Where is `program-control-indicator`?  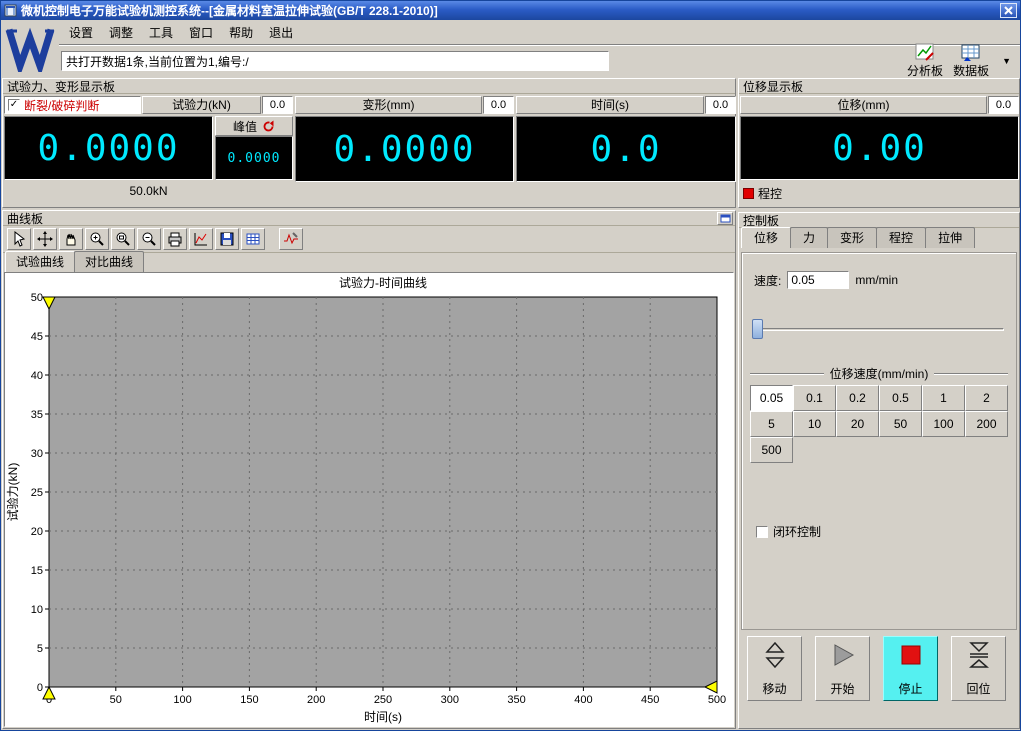 program-control-indicator is located at coordinates (748, 193).